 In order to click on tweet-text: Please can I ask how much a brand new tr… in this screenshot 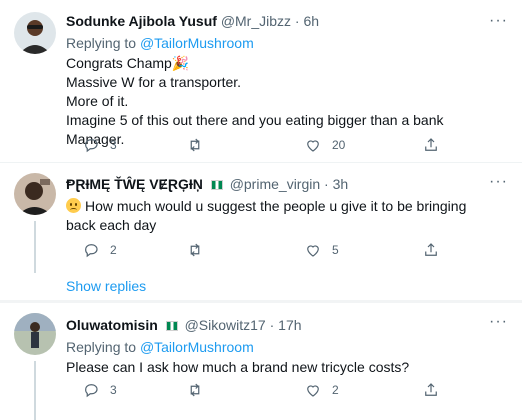, I will do `click(238, 367)`.